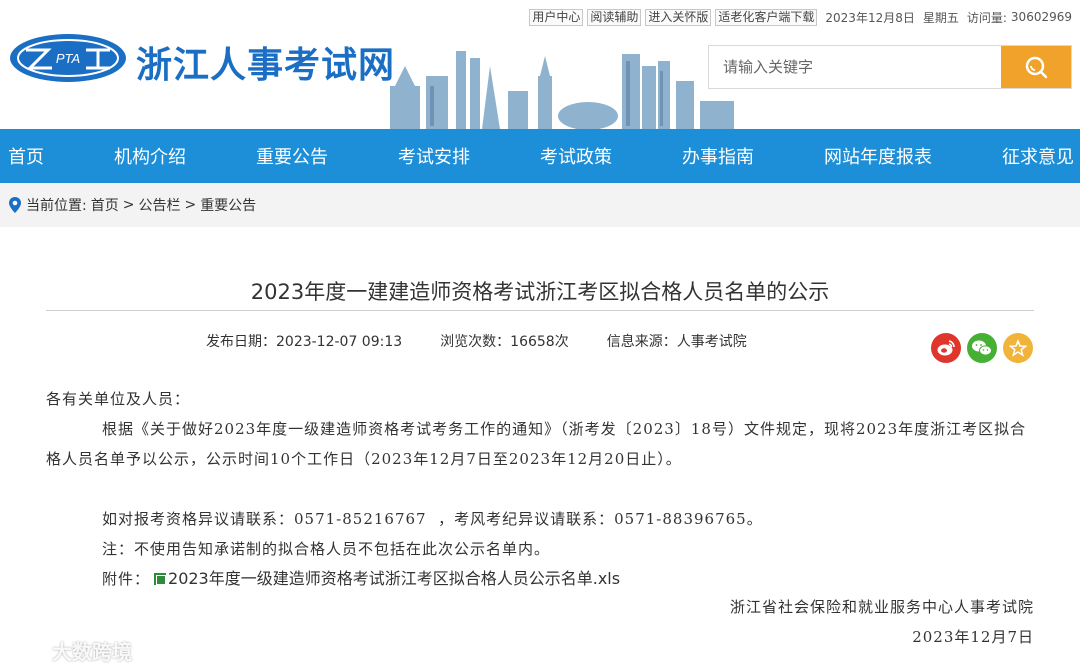 The width and height of the screenshot is (1080, 671). I want to click on reading-assist-link: 阅读辅助, so click(614, 17).